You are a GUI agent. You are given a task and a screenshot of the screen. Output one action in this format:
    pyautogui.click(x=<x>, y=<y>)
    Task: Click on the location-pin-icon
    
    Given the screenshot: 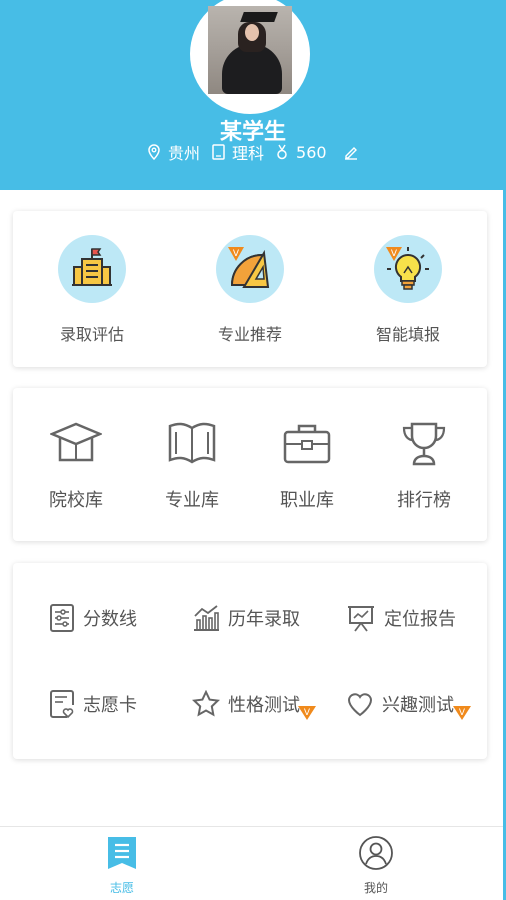 What is the action you would take?
    pyautogui.click(x=154, y=152)
    